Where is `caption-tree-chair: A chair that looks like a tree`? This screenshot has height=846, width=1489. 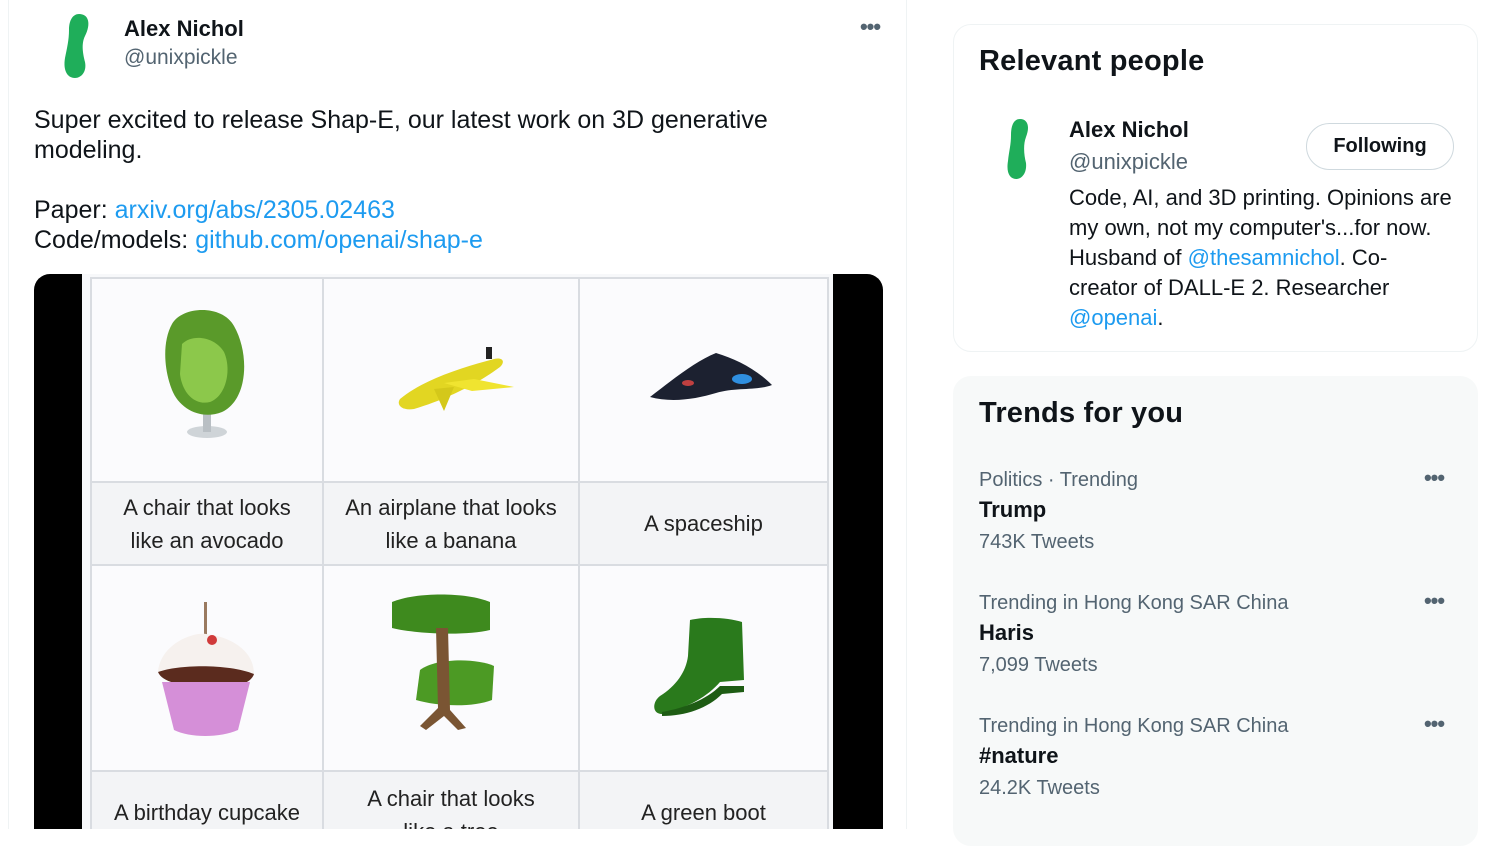 caption-tree-chair: A chair that looks like a tree is located at coordinates (451, 799).